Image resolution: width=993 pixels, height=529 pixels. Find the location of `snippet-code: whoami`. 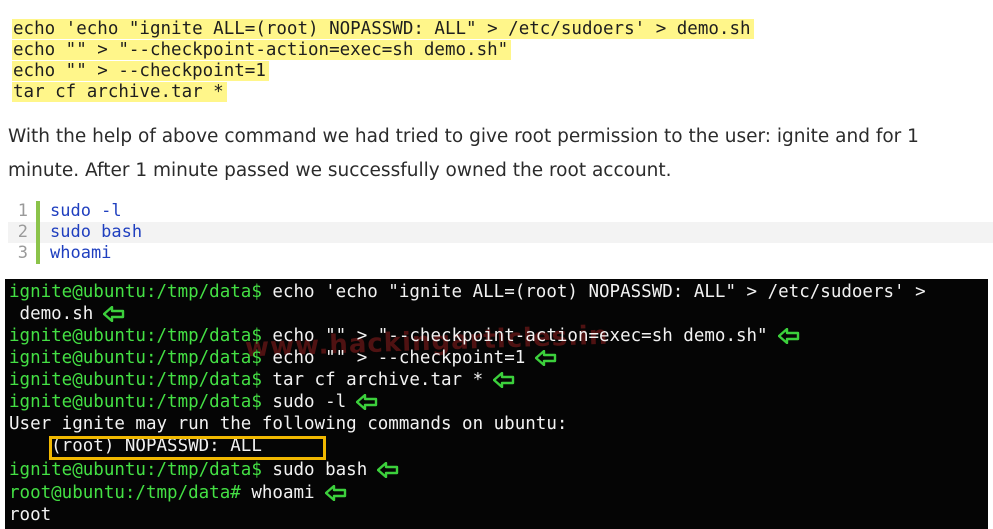

snippet-code: whoami is located at coordinates (81, 253).